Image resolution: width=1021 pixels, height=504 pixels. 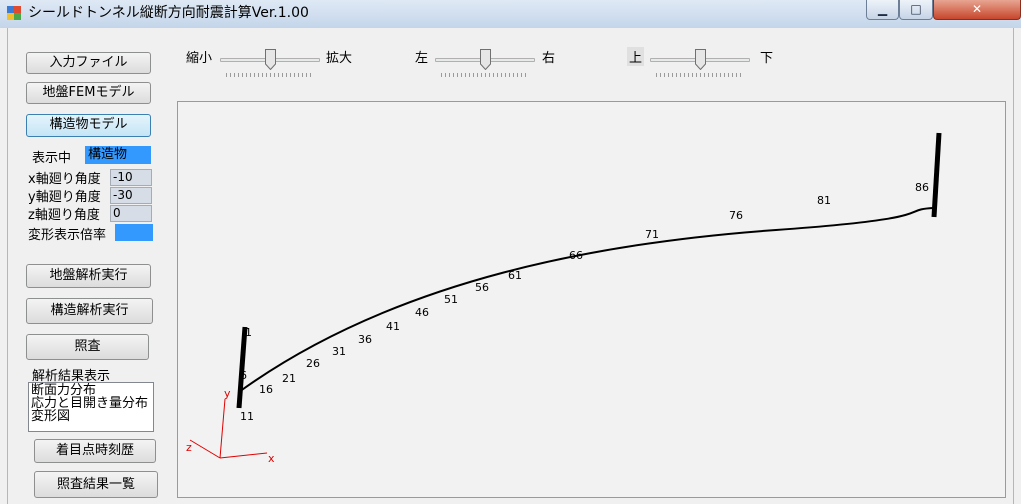 What do you see at coordinates (64, 179) in the screenshot?
I see `x-angle-label: x軸廻り角度` at bounding box center [64, 179].